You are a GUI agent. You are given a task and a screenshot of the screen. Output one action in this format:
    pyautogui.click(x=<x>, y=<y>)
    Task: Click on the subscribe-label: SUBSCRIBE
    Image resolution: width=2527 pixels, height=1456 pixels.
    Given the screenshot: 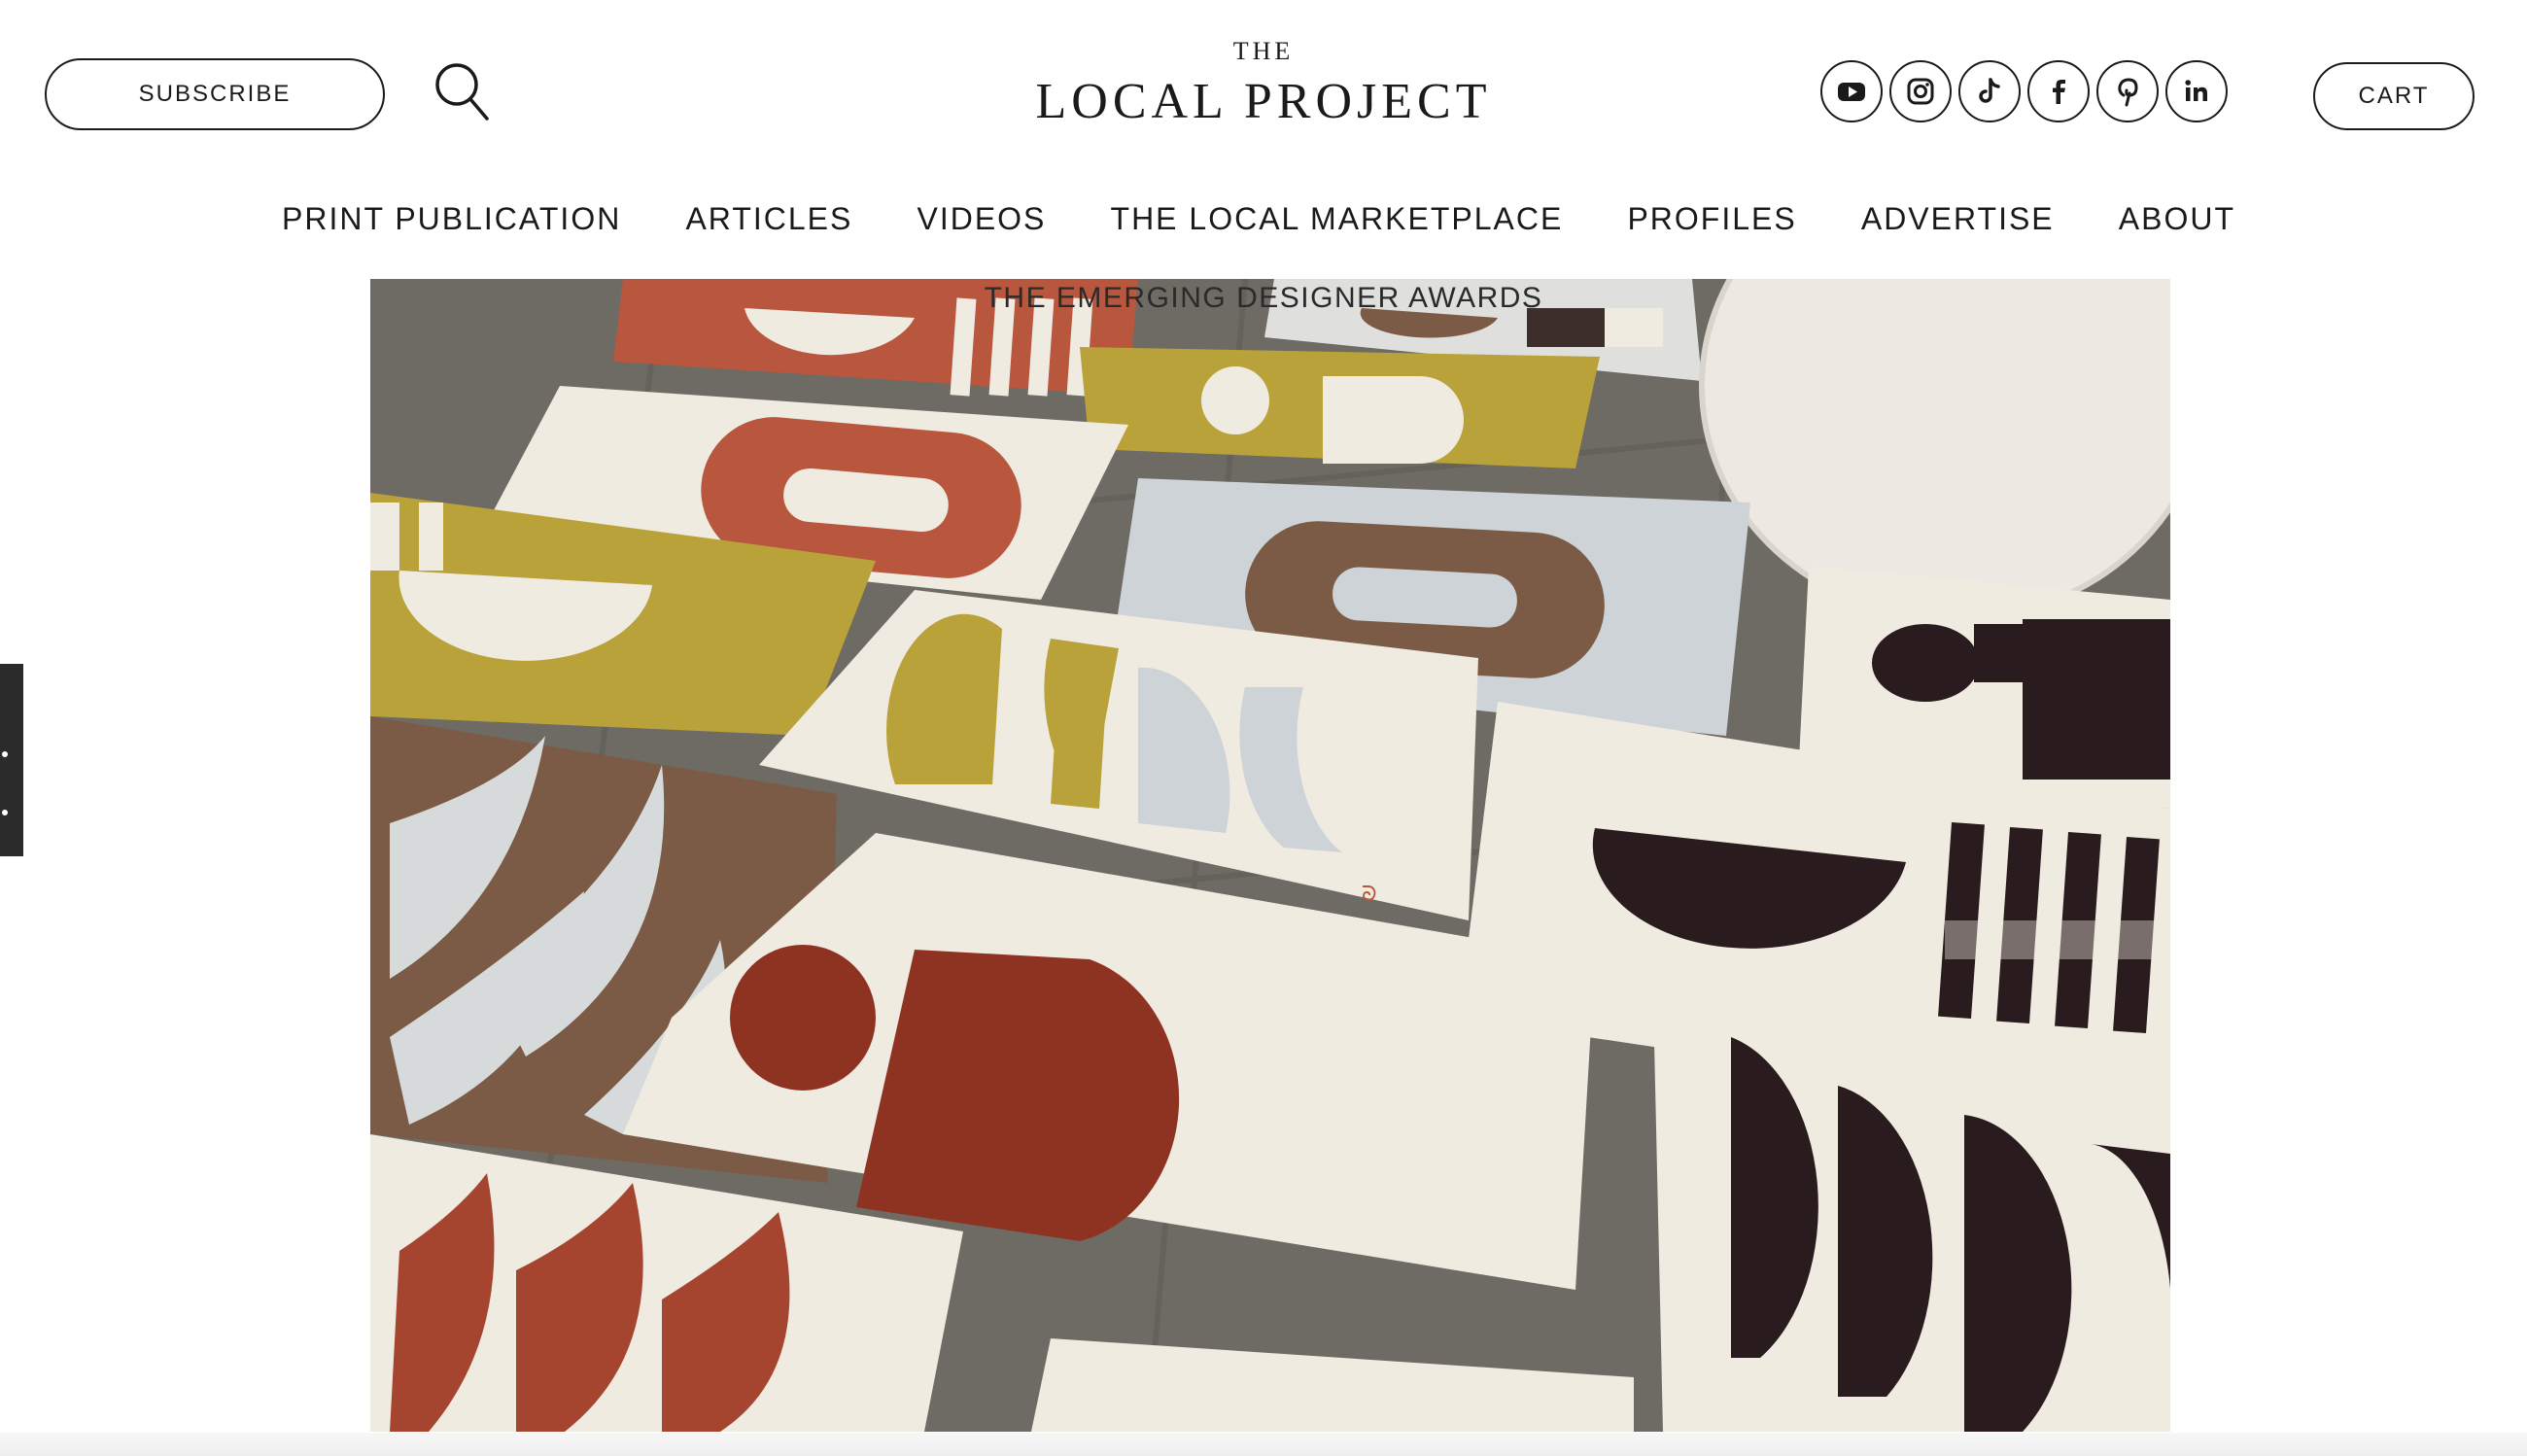 What is the action you would take?
    pyautogui.click(x=215, y=94)
    